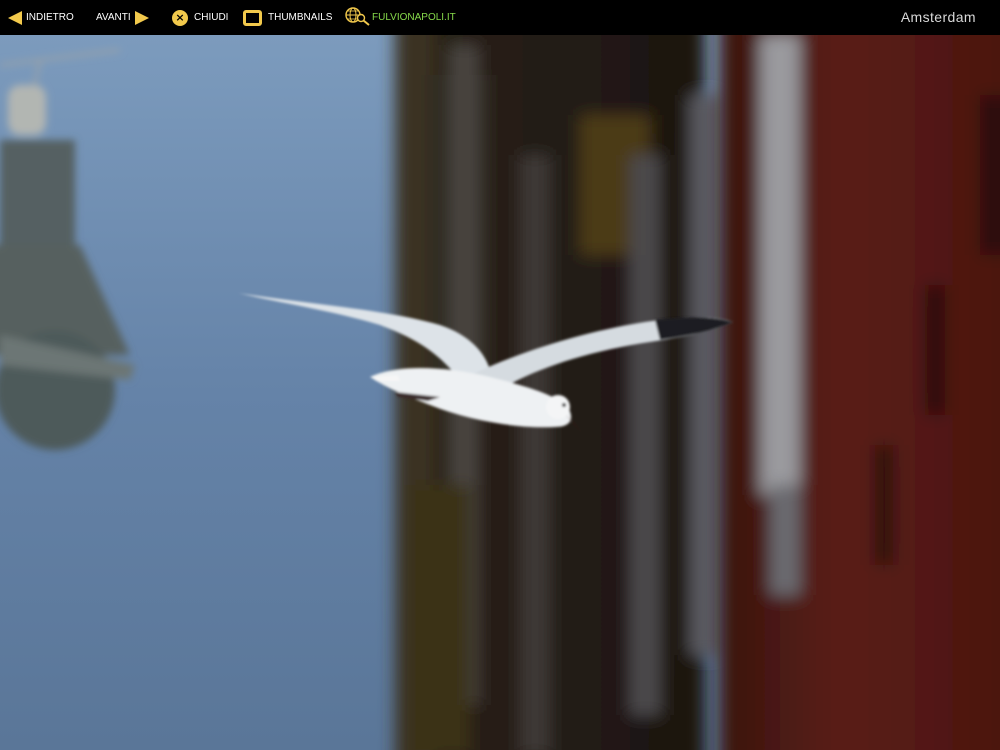 The width and height of the screenshot is (1000, 750). I want to click on globe-search-icon, so click(357, 17).